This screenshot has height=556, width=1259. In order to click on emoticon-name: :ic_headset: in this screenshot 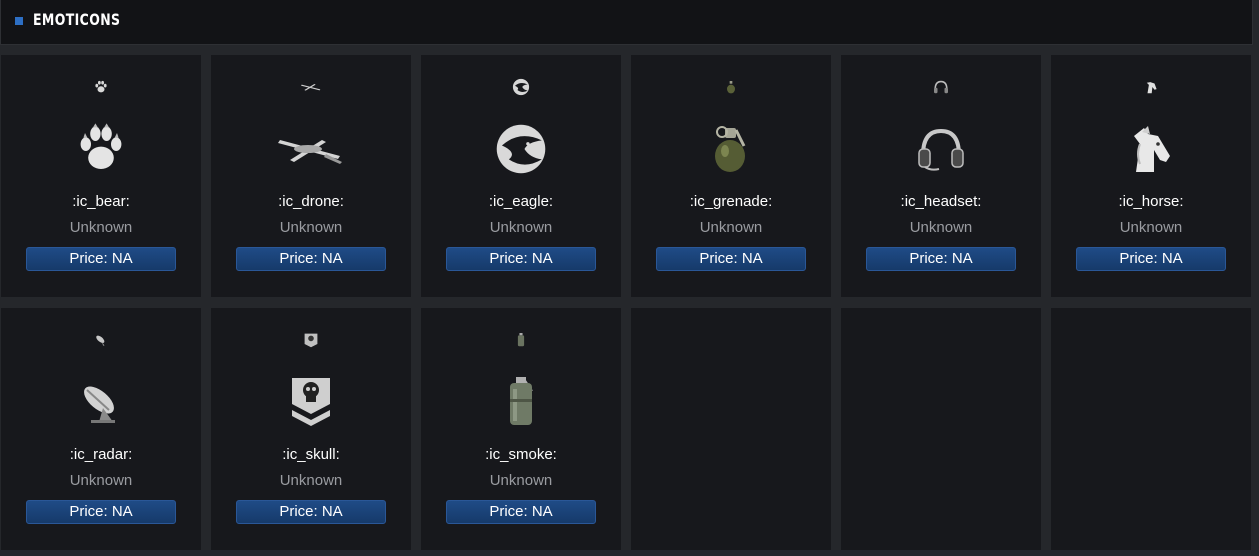, I will do `click(941, 201)`.